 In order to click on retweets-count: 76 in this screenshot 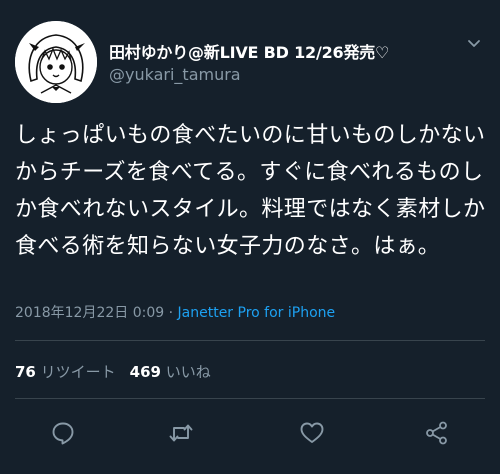, I will do `click(25, 372)`.